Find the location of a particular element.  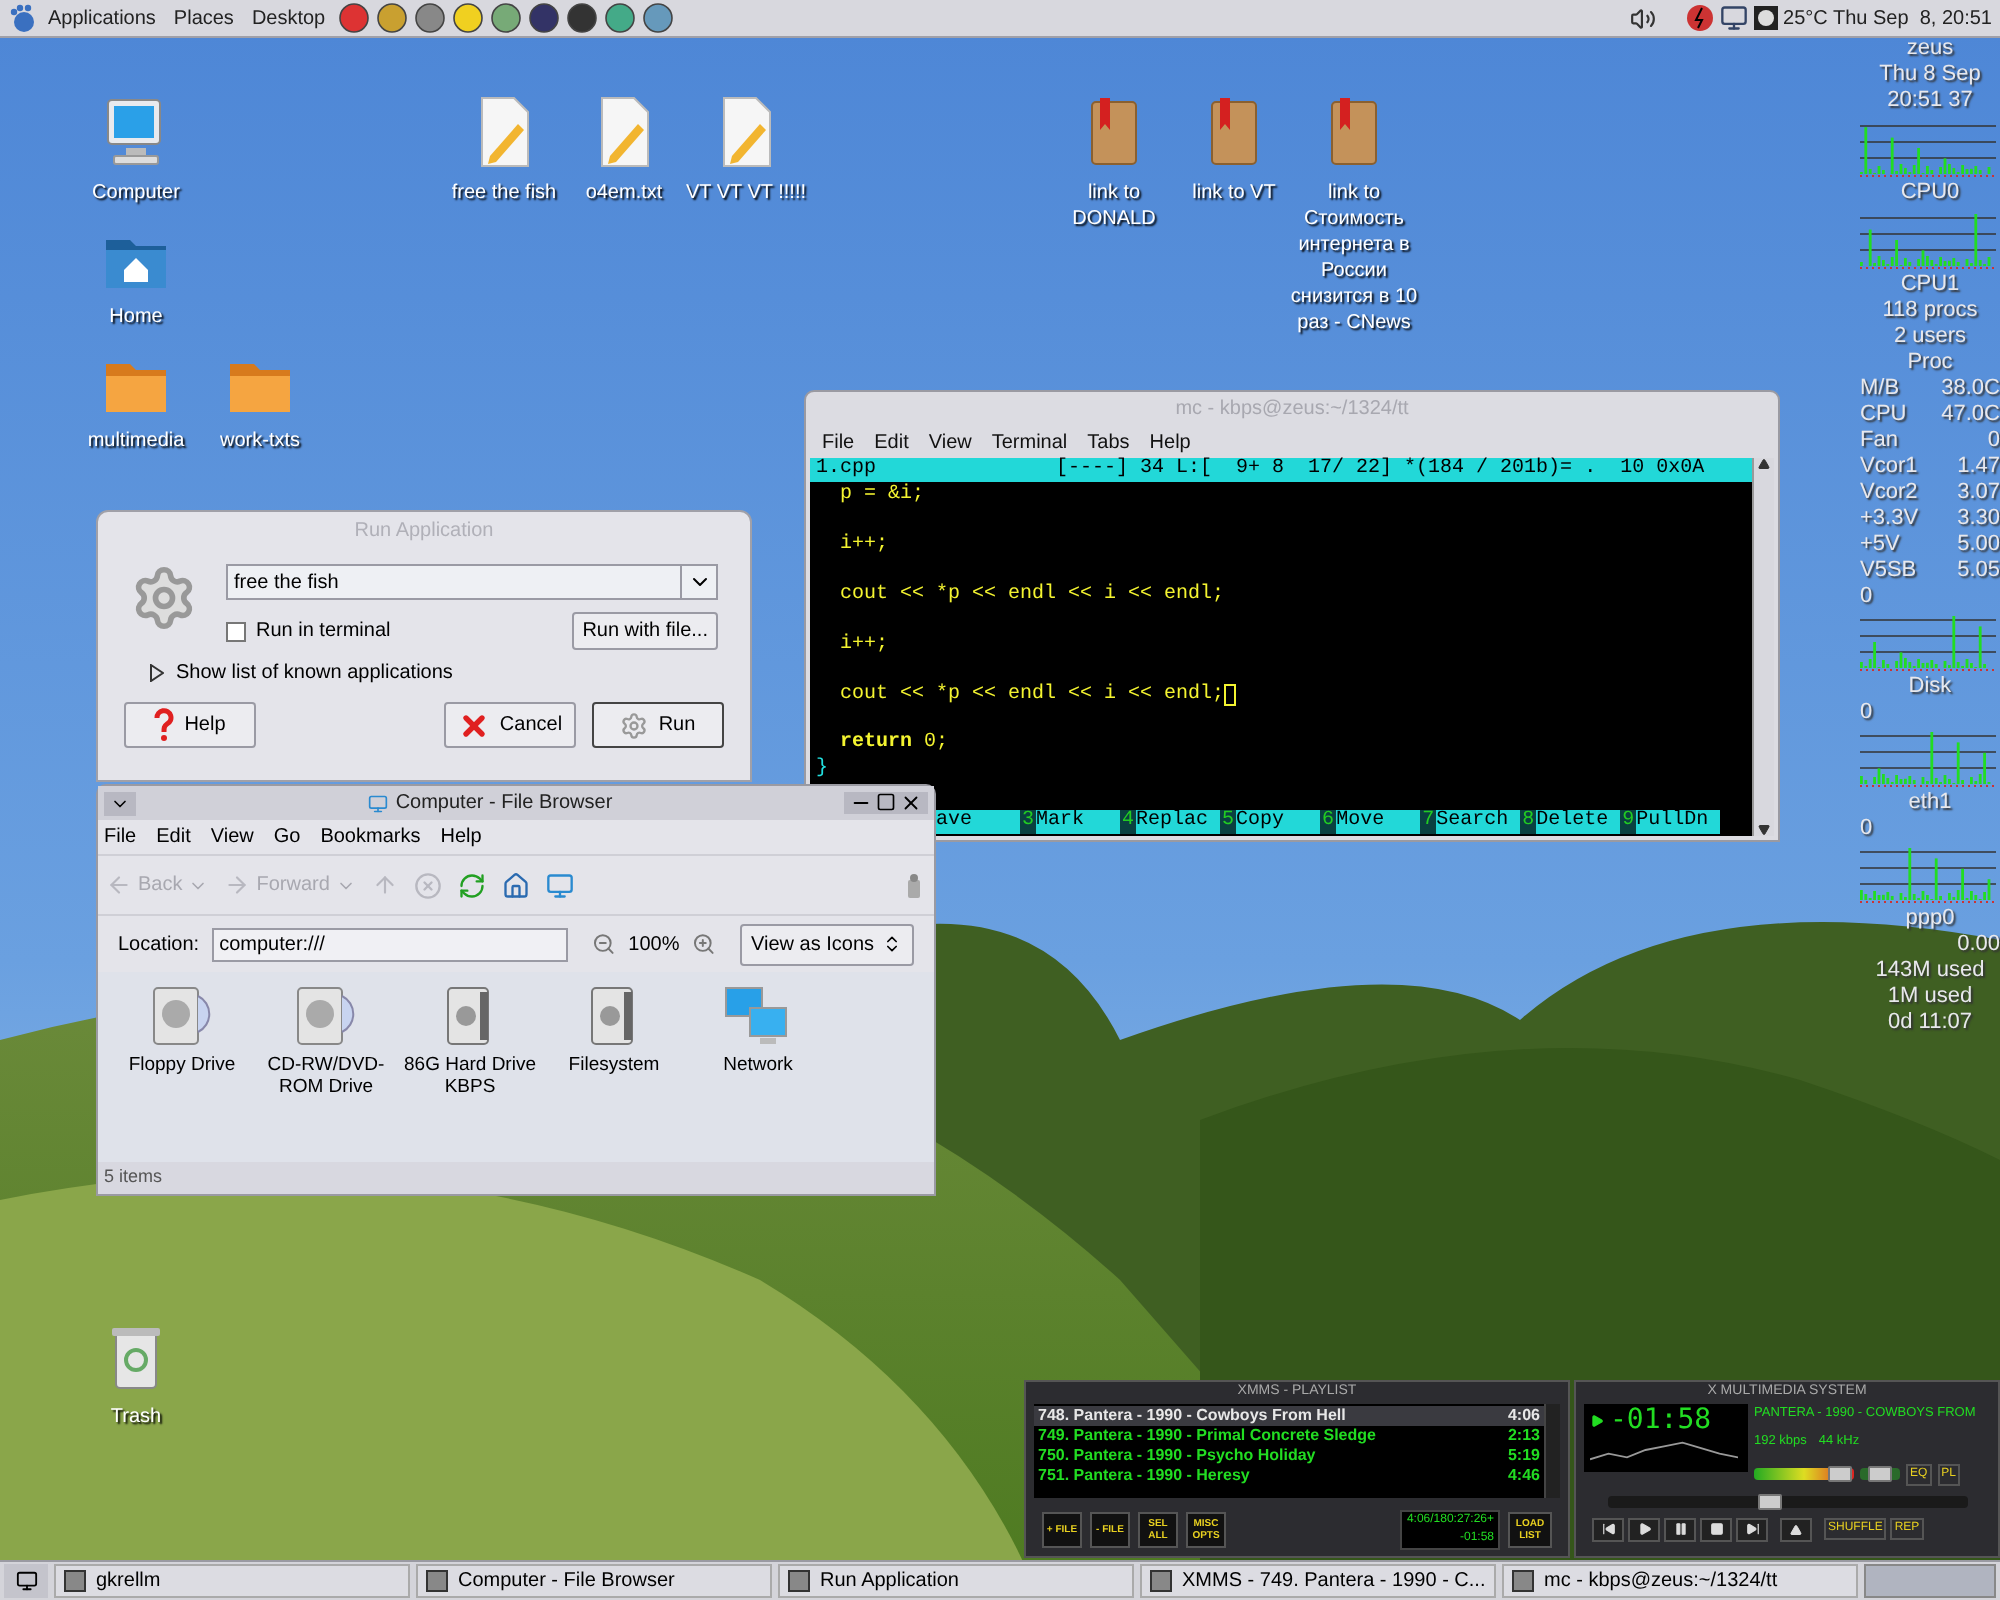

computer-icon is located at coordinates (377, 803).